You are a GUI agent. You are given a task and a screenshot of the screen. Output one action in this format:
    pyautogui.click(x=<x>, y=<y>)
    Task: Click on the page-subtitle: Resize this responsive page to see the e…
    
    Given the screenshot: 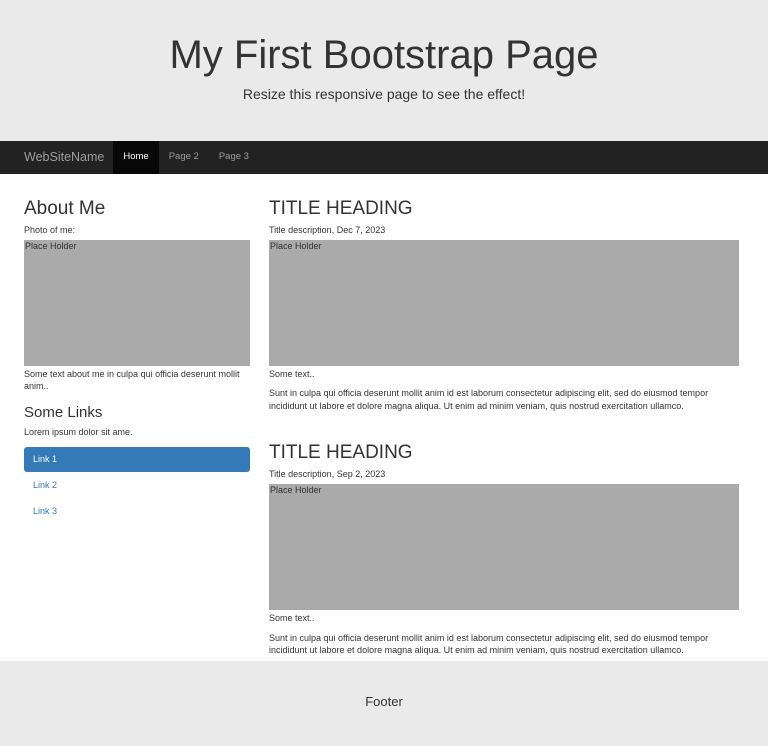 What is the action you would take?
    pyautogui.click(x=384, y=94)
    